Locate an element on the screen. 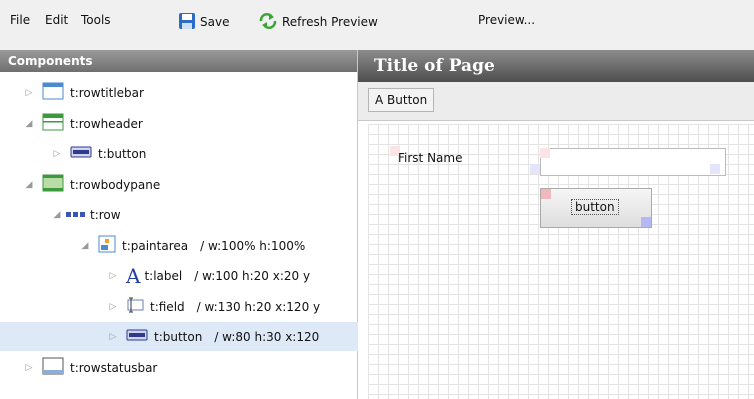  tree-item-props: / w:100 h:20 x:20 y is located at coordinates (252, 275).